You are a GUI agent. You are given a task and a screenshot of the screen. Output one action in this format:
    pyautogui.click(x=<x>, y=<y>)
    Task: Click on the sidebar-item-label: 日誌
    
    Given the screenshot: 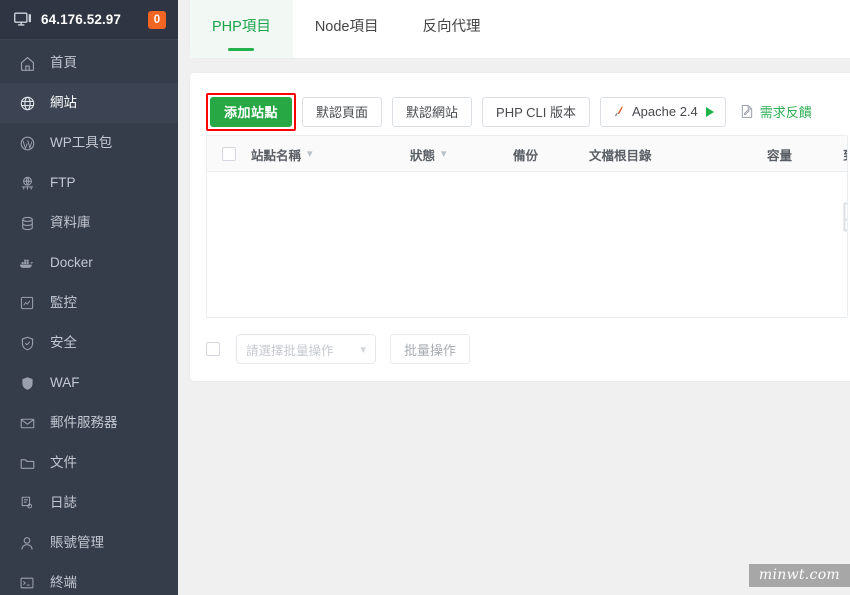 What is the action you would take?
    pyautogui.click(x=63, y=503)
    